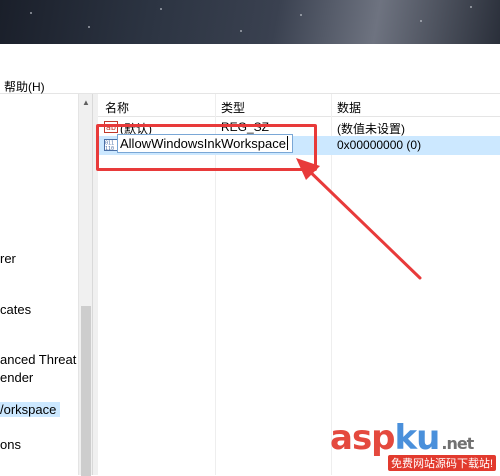 This screenshot has height=476, width=500. I want to click on menu-bar: 帮助(H), so click(250, 69).